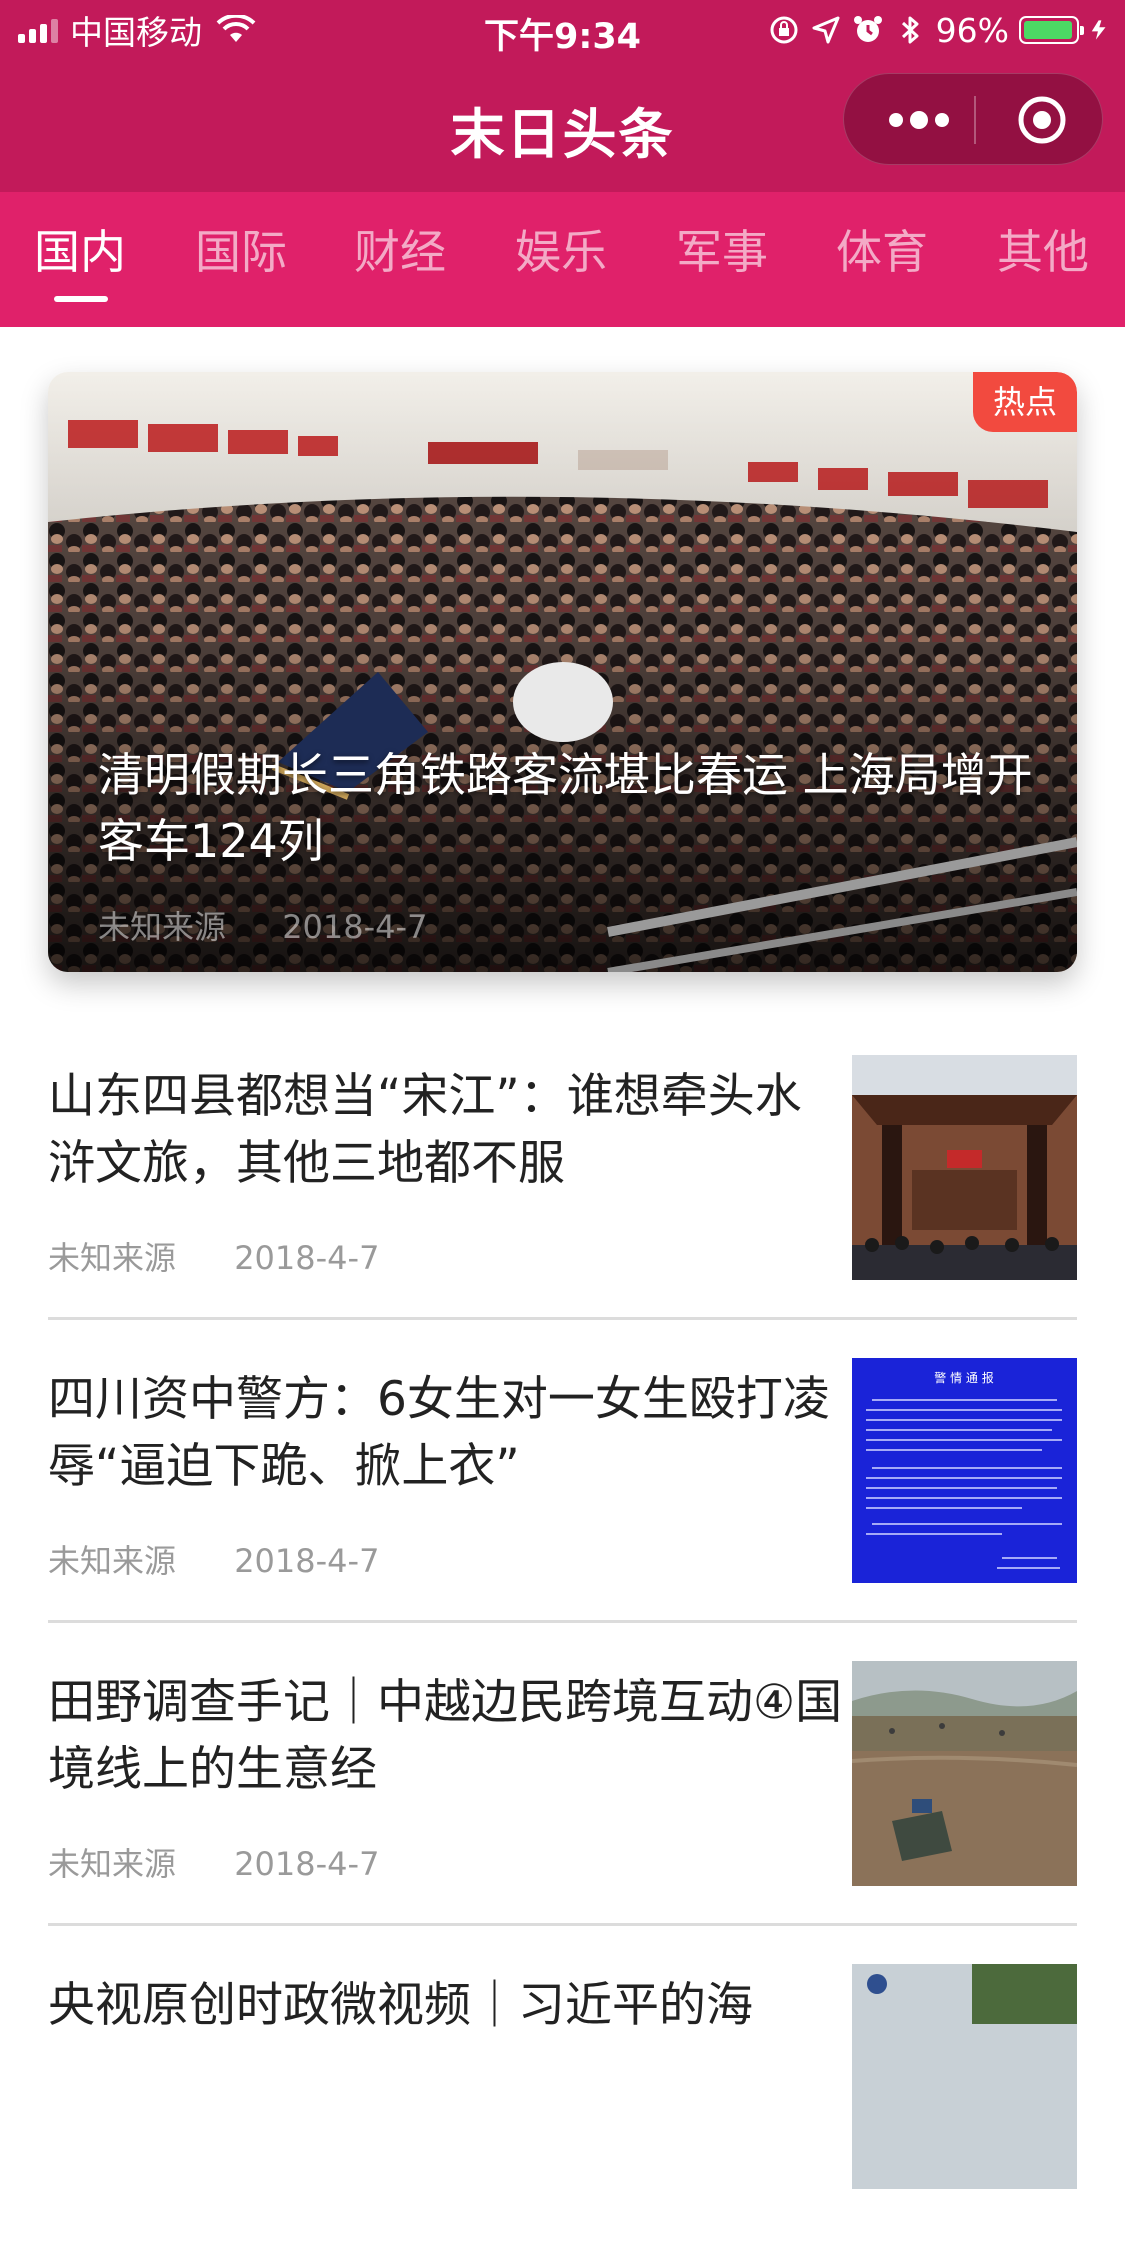 The image size is (1125, 2264). I want to click on charging-bolt-icon, so click(1098, 30).